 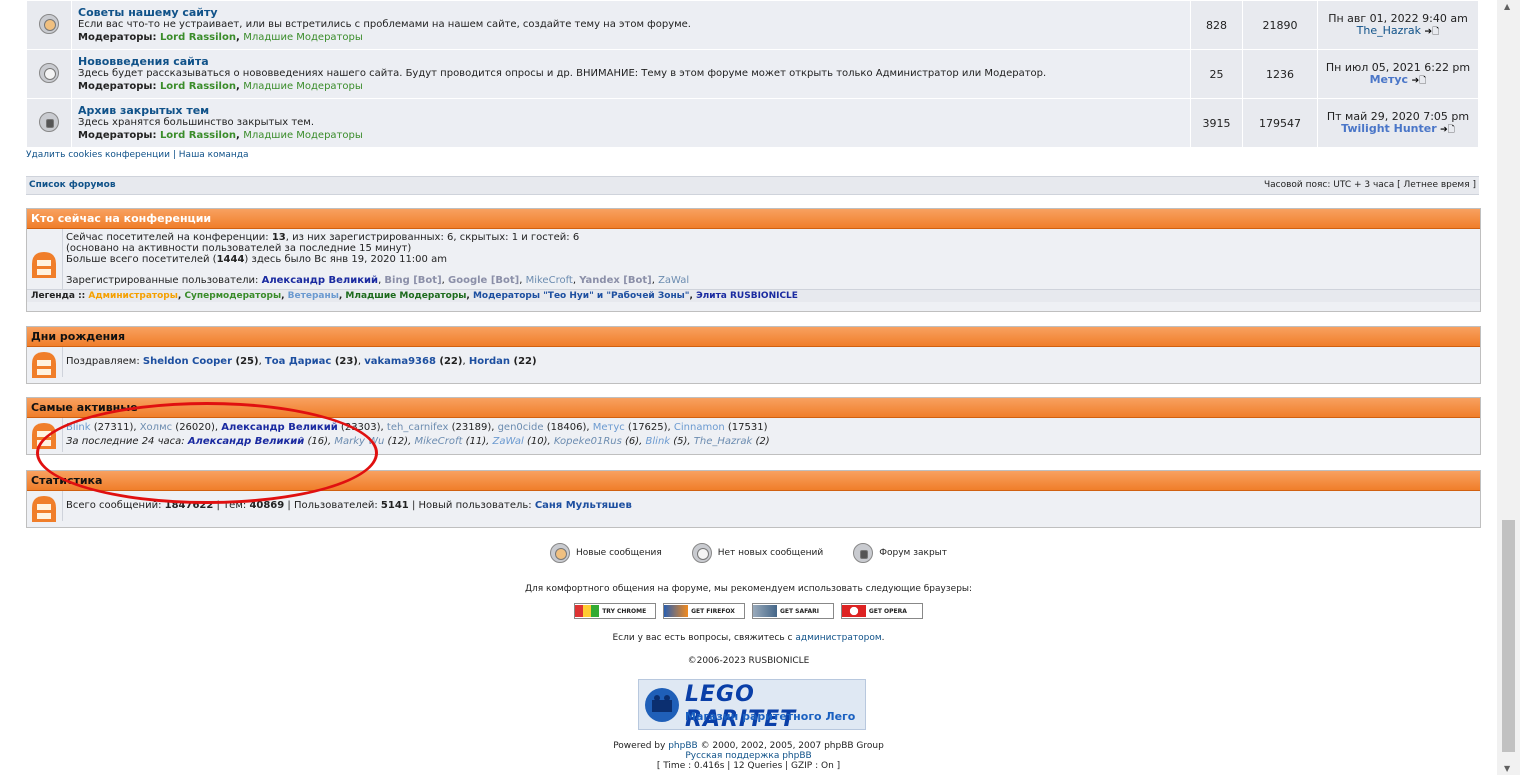 What do you see at coordinates (483, 280) in the screenshot?
I see `user-link: Google [Bot]` at bounding box center [483, 280].